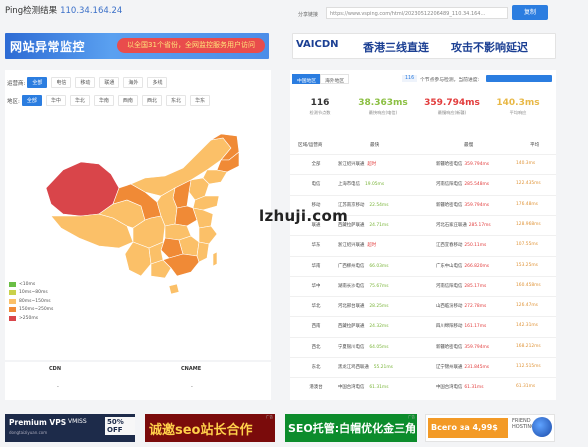 This screenshot has width=588, height=447. What do you see at coordinates (452, 103) in the screenshot?
I see `stat-value: 359.794ms` at bounding box center [452, 103].